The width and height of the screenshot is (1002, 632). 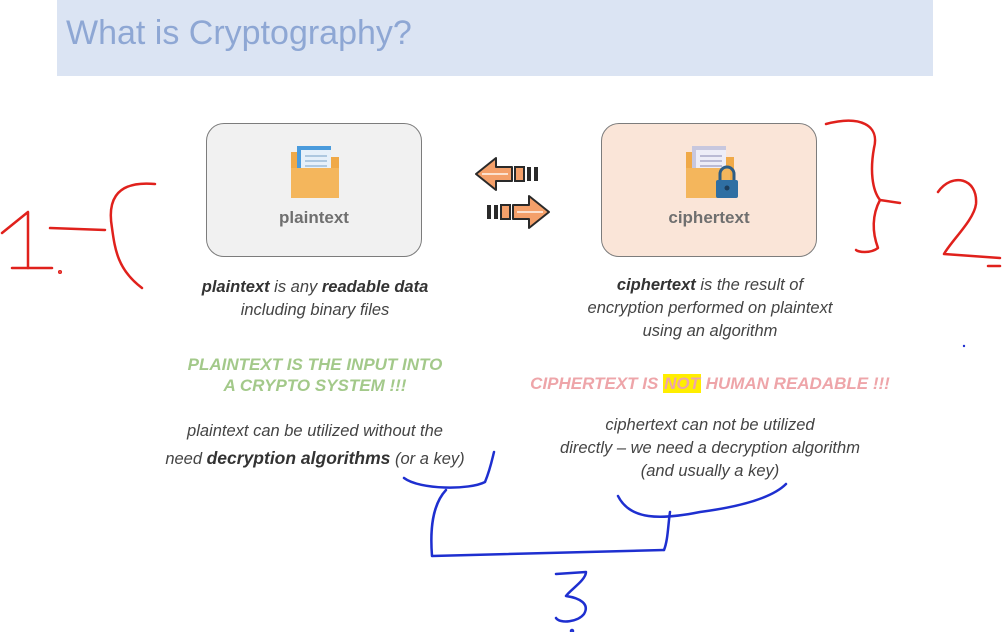 I want to click on slide-title: What is Cryptography?, so click(x=239, y=33).